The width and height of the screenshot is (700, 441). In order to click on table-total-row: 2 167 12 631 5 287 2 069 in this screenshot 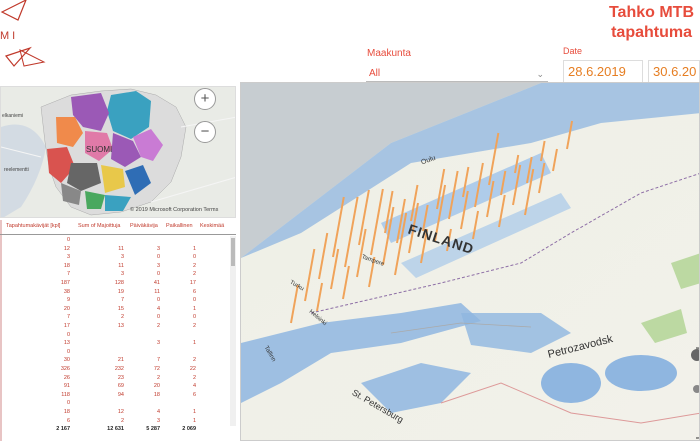, I will do `click(116, 429)`.